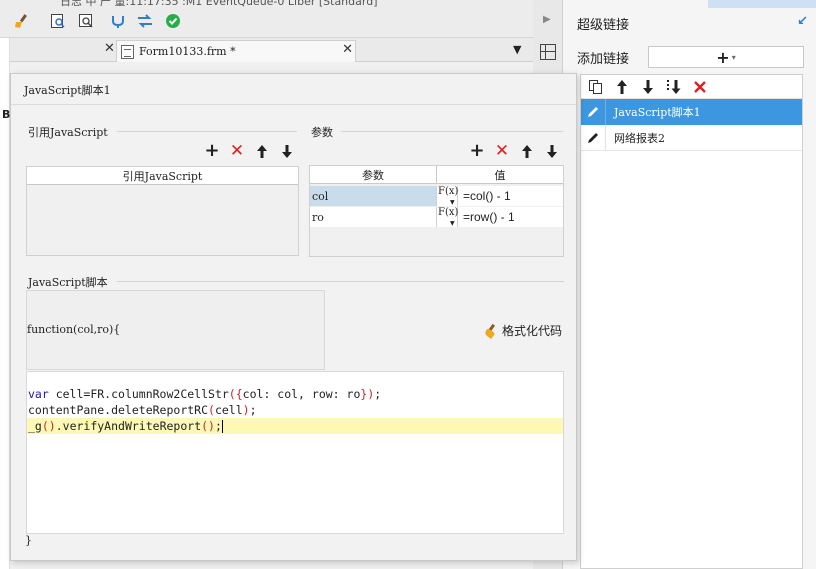 The image size is (816, 569). I want to click on ref-js-table: 引用JavaScript, so click(162, 211).